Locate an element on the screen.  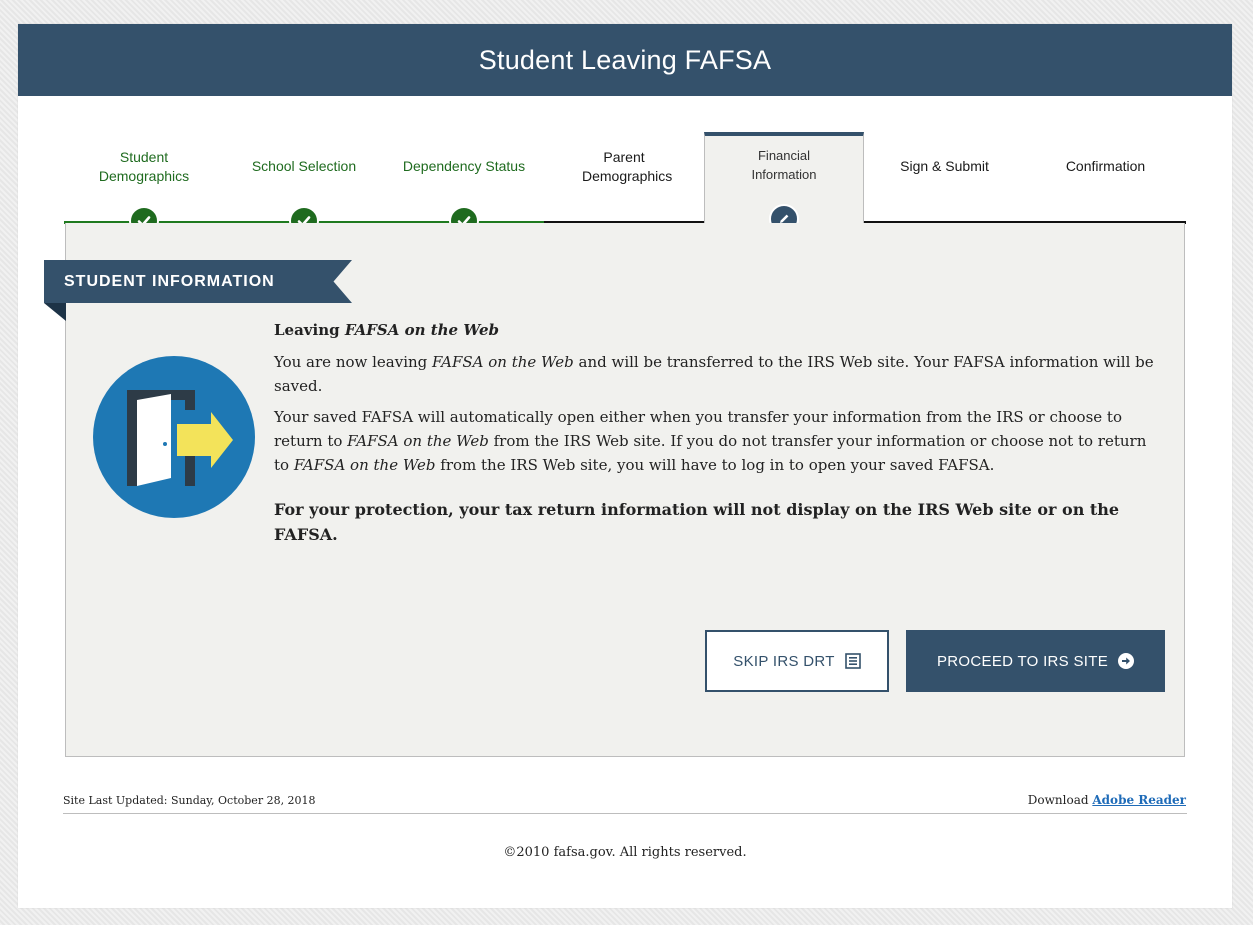
list-icon is located at coordinates (852, 661).